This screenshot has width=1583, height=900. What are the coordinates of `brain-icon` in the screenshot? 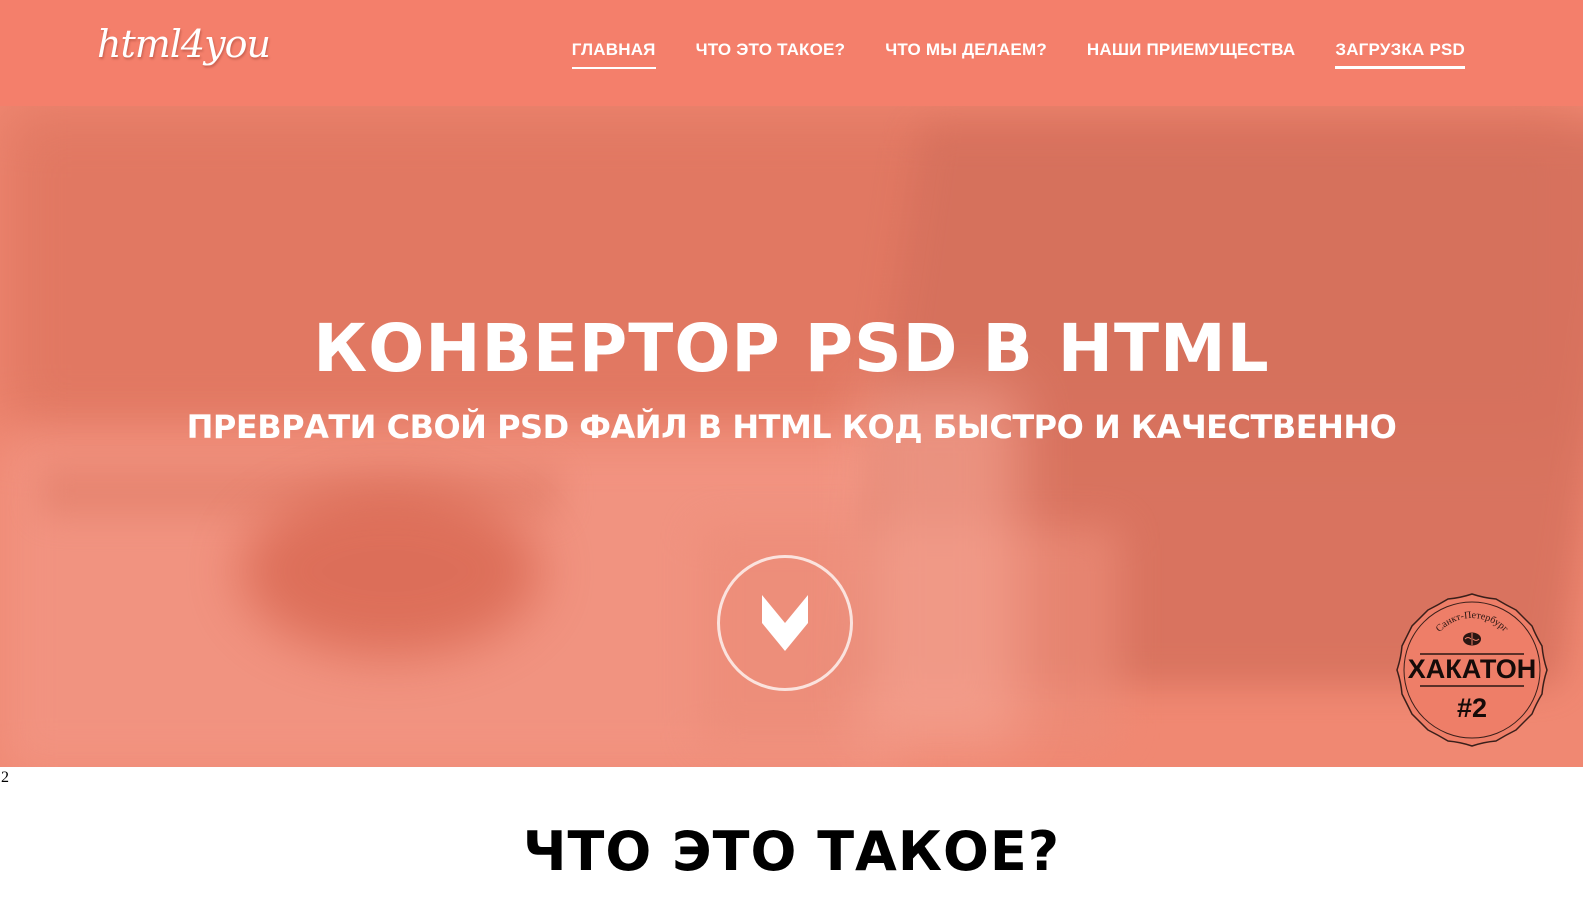 It's located at (1472, 639).